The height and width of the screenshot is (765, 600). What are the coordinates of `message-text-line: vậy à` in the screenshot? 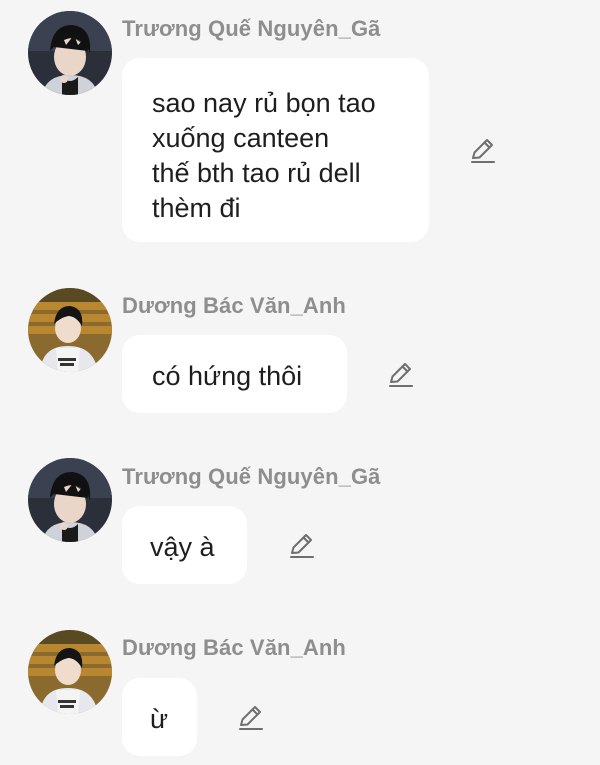 It's located at (182, 547).